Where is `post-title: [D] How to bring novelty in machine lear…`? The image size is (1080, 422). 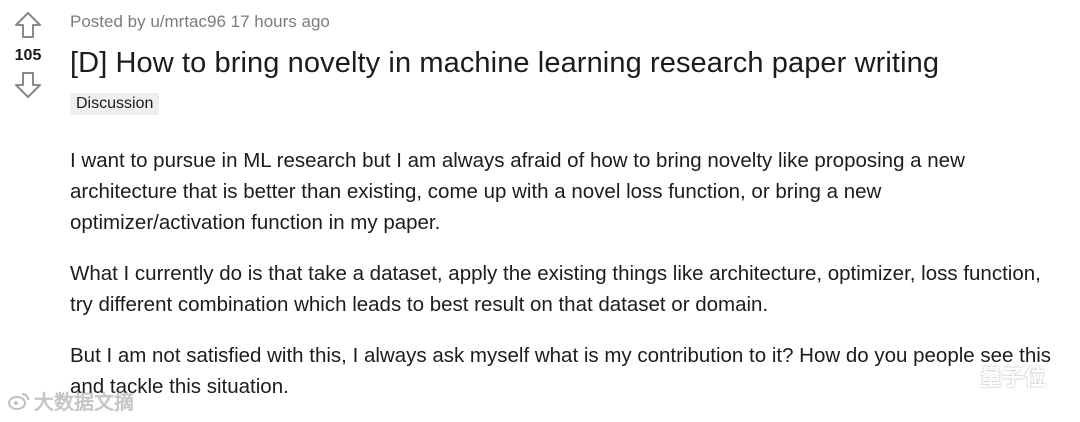 post-title: [D] How to bring novelty in machine lear… is located at coordinates (565, 63).